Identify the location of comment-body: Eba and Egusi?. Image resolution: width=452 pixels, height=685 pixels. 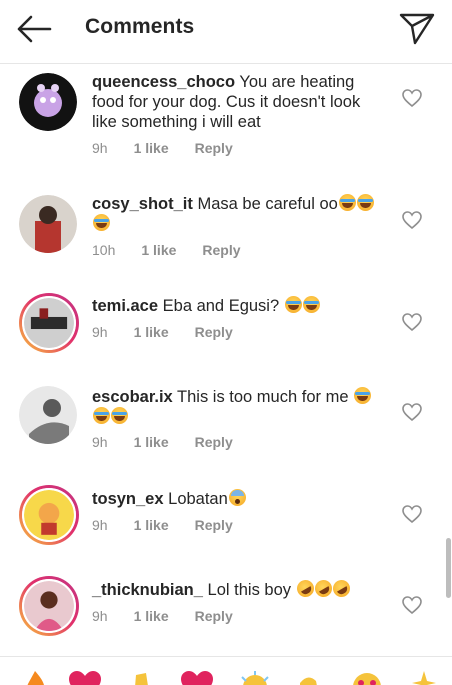
(221, 306).